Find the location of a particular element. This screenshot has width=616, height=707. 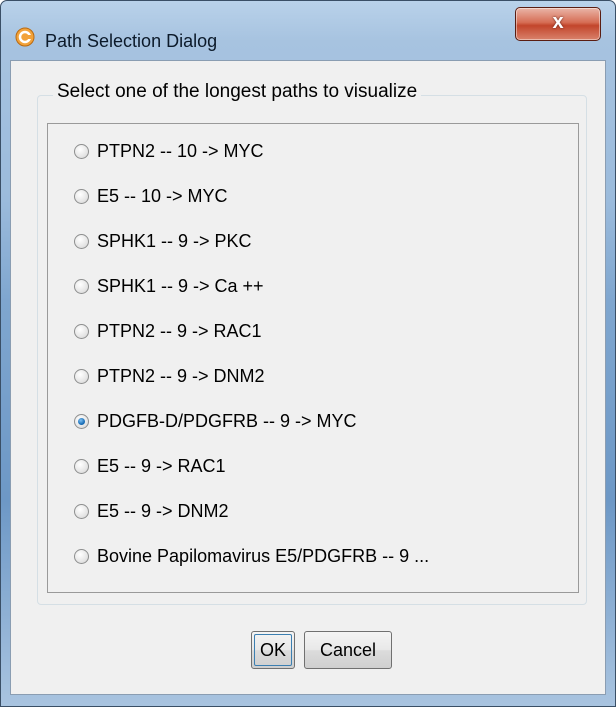

path-option: SPHK1 -- 9 -> Ca ++ is located at coordinates (324, 286).